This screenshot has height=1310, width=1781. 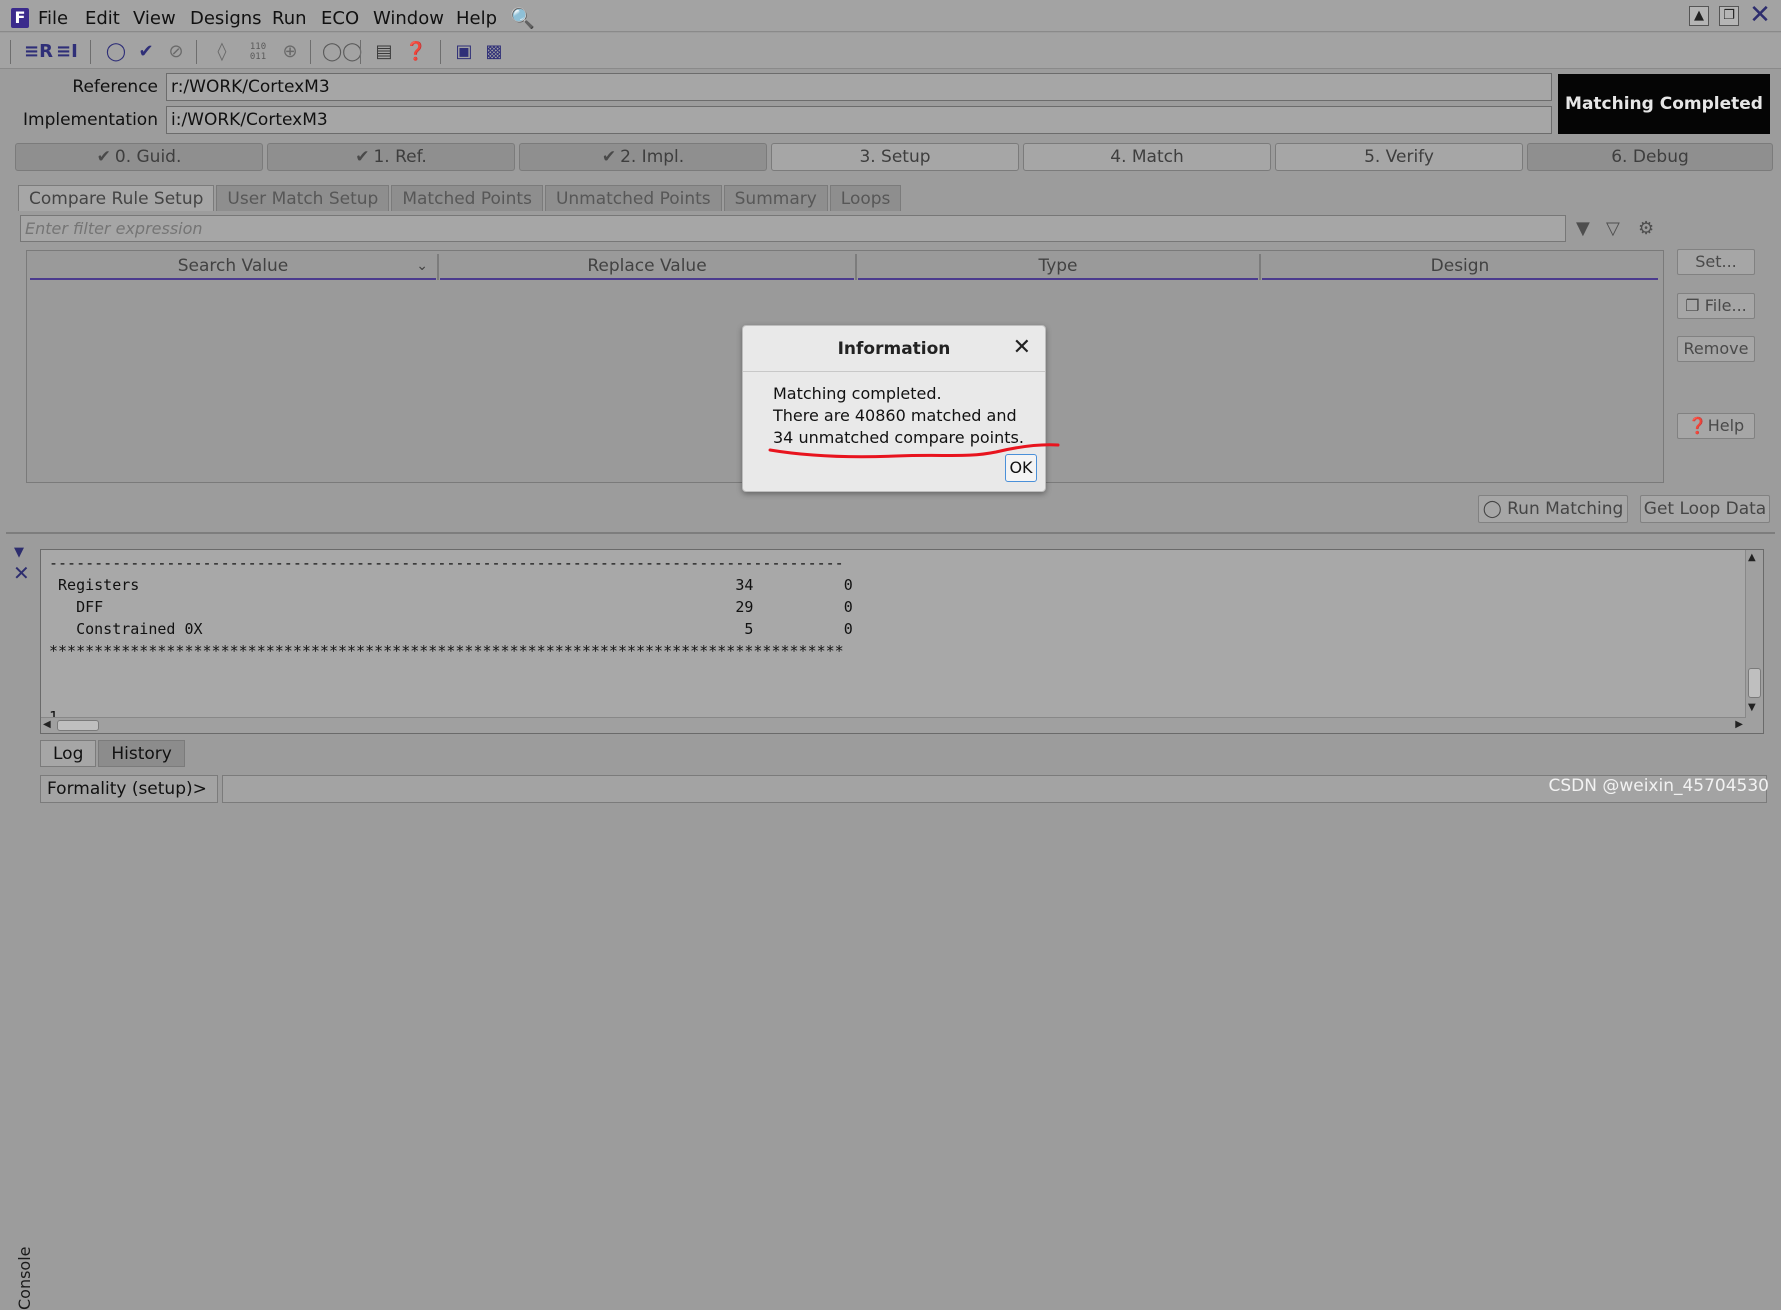 I want to click on binary-icon: 110 011, so click(x=258, y=53).